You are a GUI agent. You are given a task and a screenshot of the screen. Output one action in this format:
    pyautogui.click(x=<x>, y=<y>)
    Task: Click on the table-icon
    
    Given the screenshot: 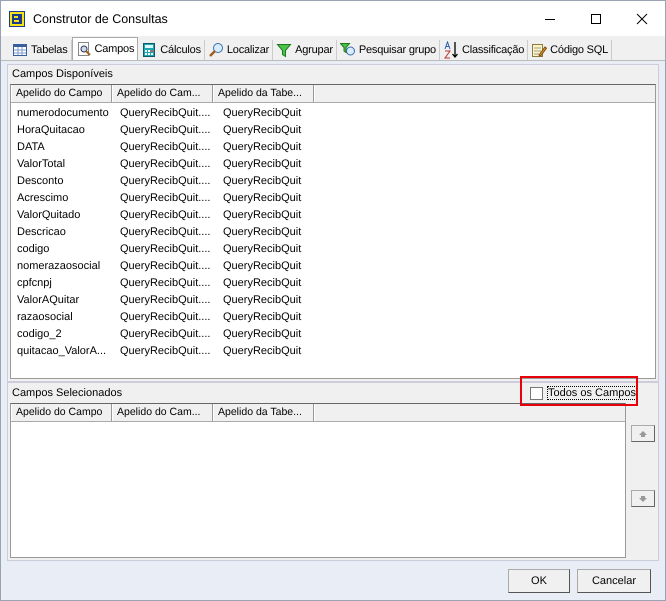 What is the action you would take?
    pyautogui.click(x=20, y=50)
    